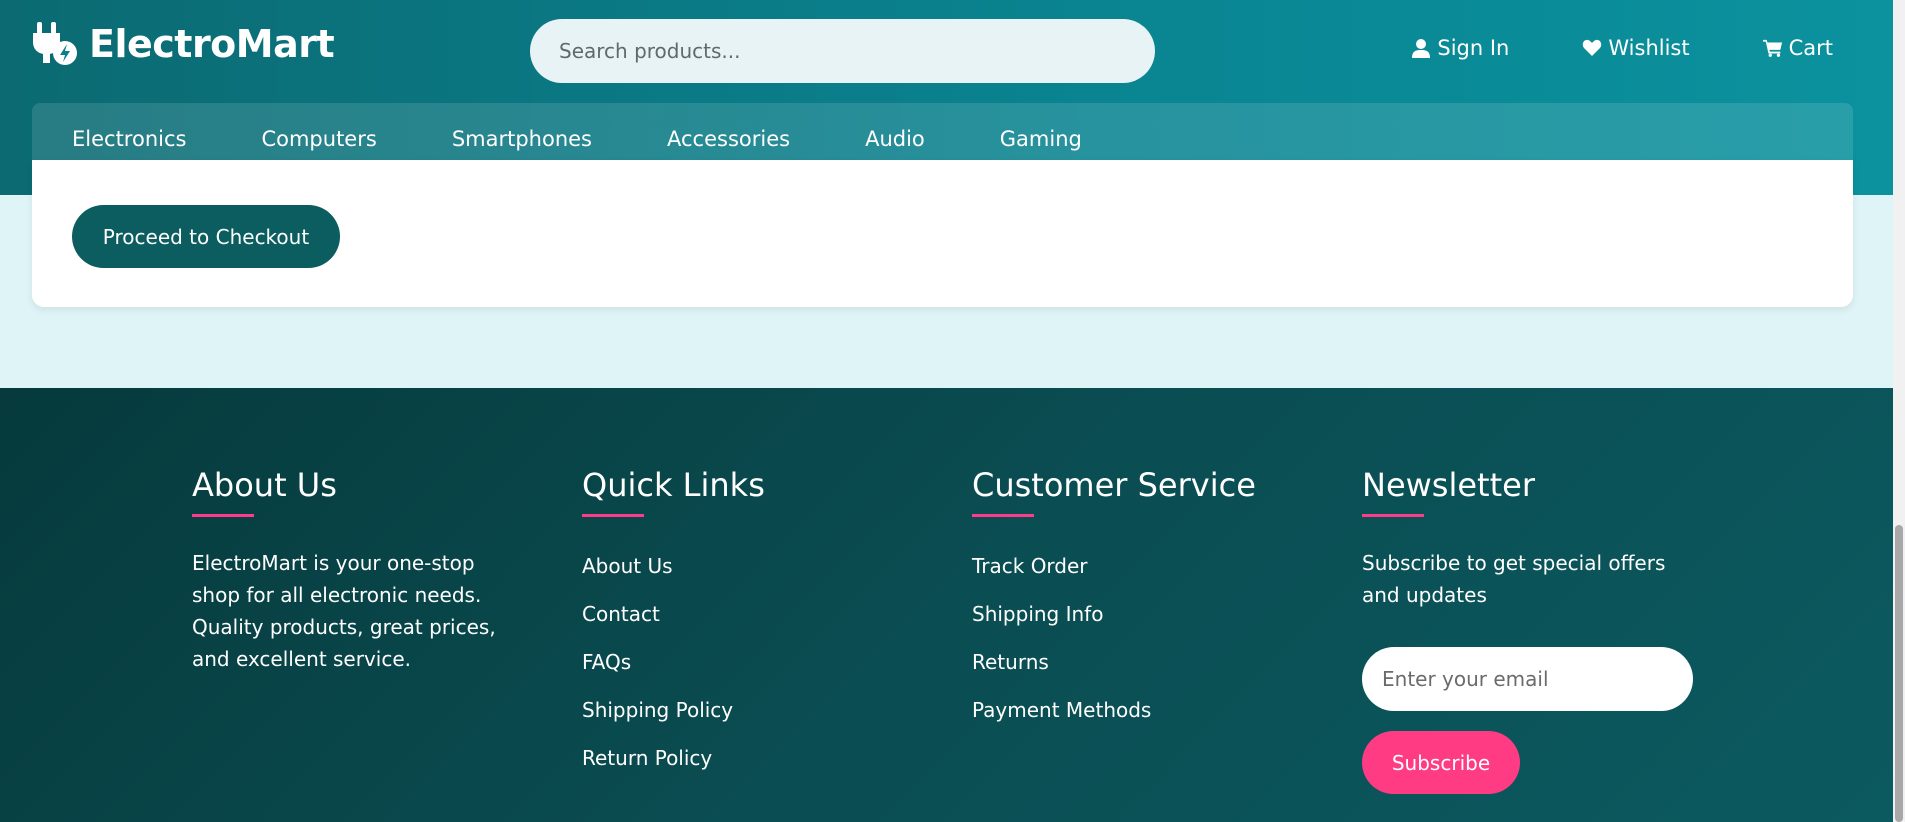 This screenshot has height=822, width=1905. Describe the element at coordinates (1899, 411) in the screenshot. I see `page-scrollbar` at that location.